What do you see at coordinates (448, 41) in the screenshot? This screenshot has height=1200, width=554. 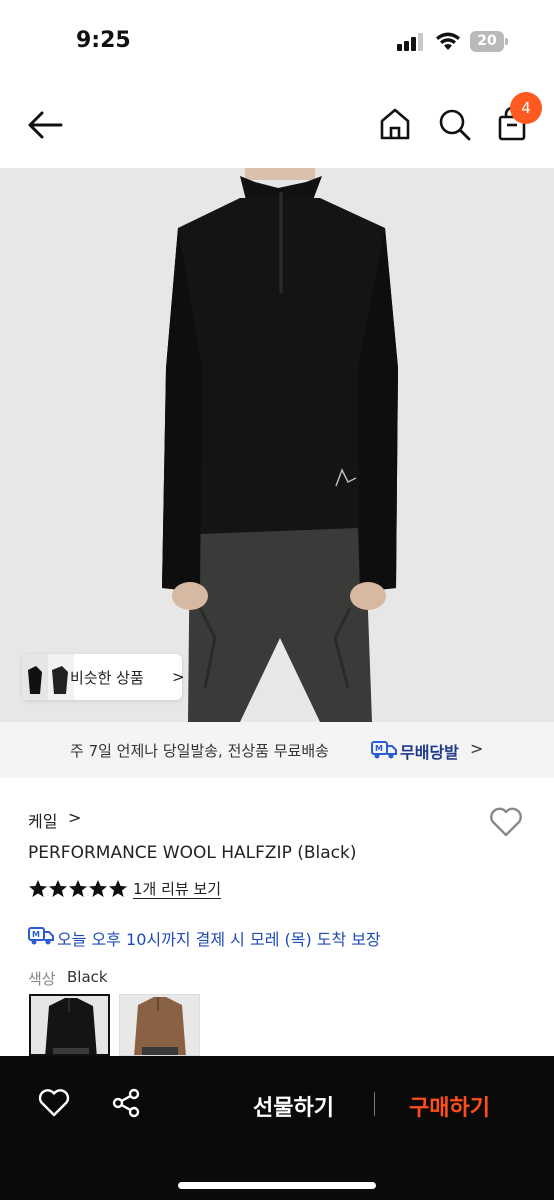 I see `wifi-icon` at bounding box center [448, 41].